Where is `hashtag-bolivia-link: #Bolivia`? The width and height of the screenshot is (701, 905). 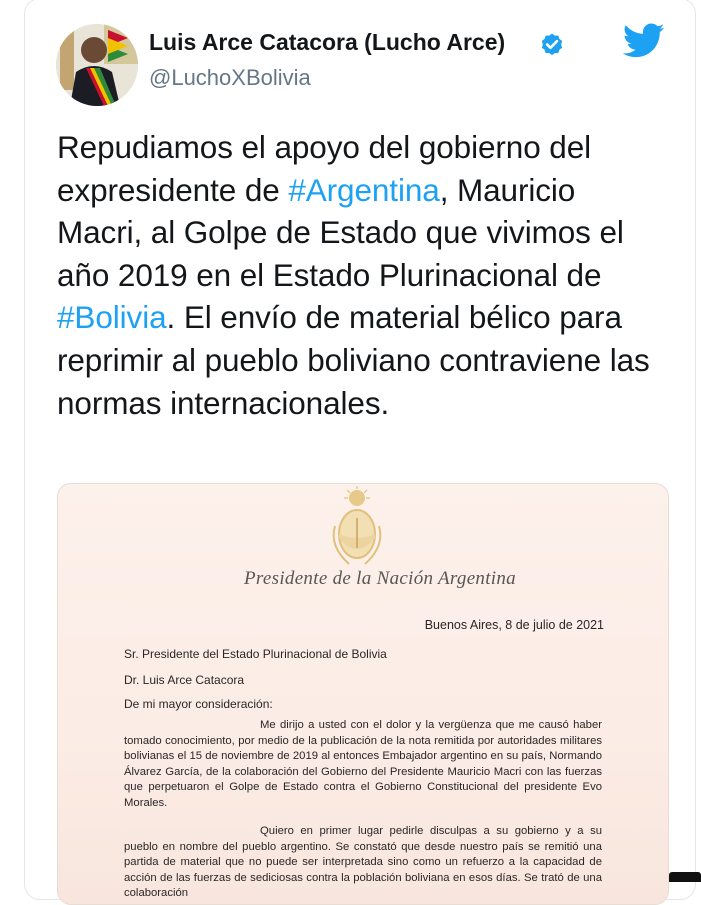 hashtag-bolivia-link: #Bolivia is located at coordinates (112, 317).